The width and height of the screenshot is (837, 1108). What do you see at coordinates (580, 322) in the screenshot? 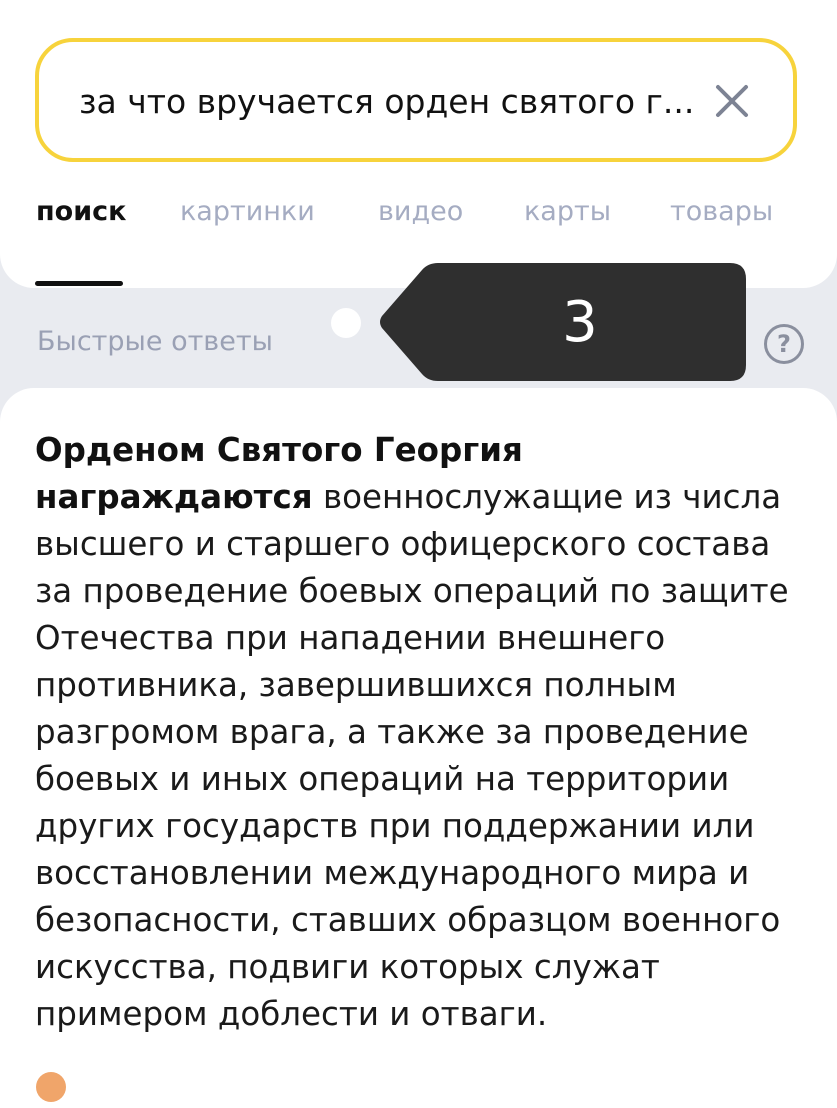
I see `tooltip-number: 3` at bounding box center [580, 322].